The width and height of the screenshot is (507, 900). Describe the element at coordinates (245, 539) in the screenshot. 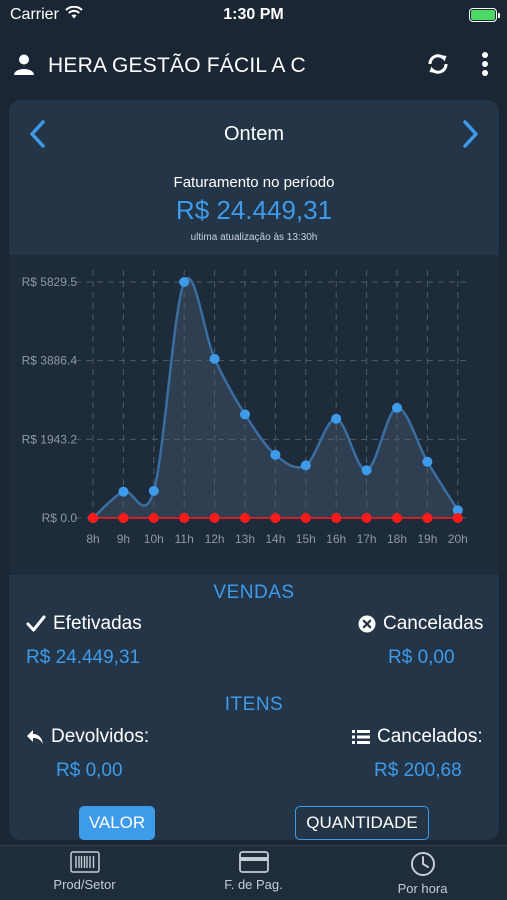

I see `x-tick-label: 13h` at that location.